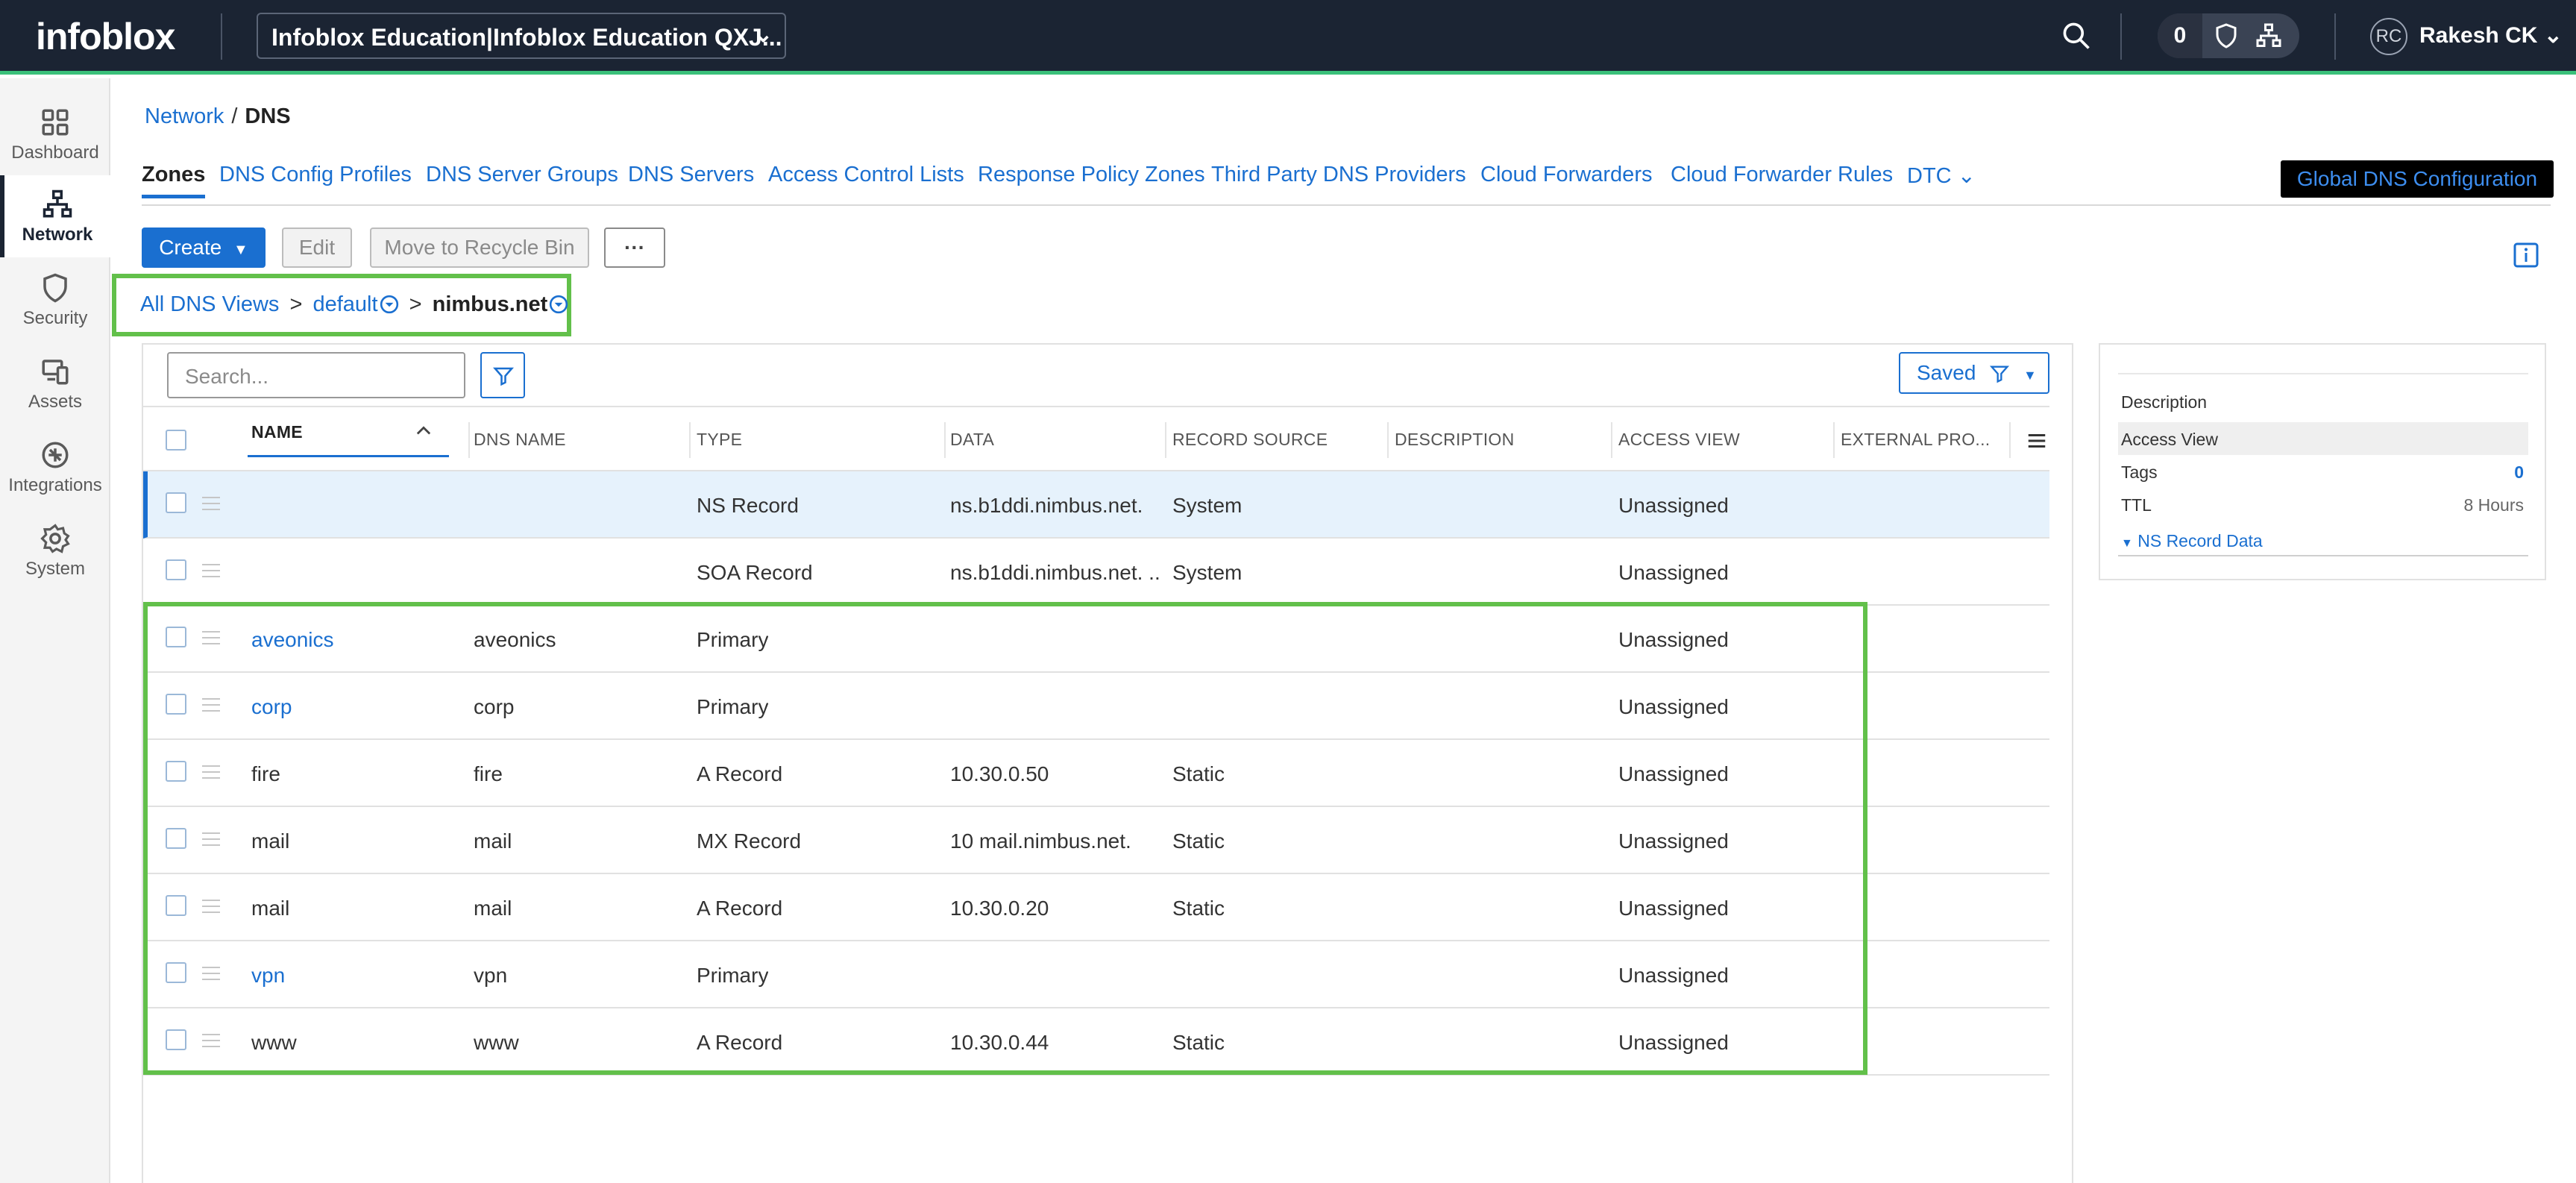  What do you see at coordinates (191, 247) in the screenshot?
I see `create-button-label: Create` at bounding box center [191, 247].